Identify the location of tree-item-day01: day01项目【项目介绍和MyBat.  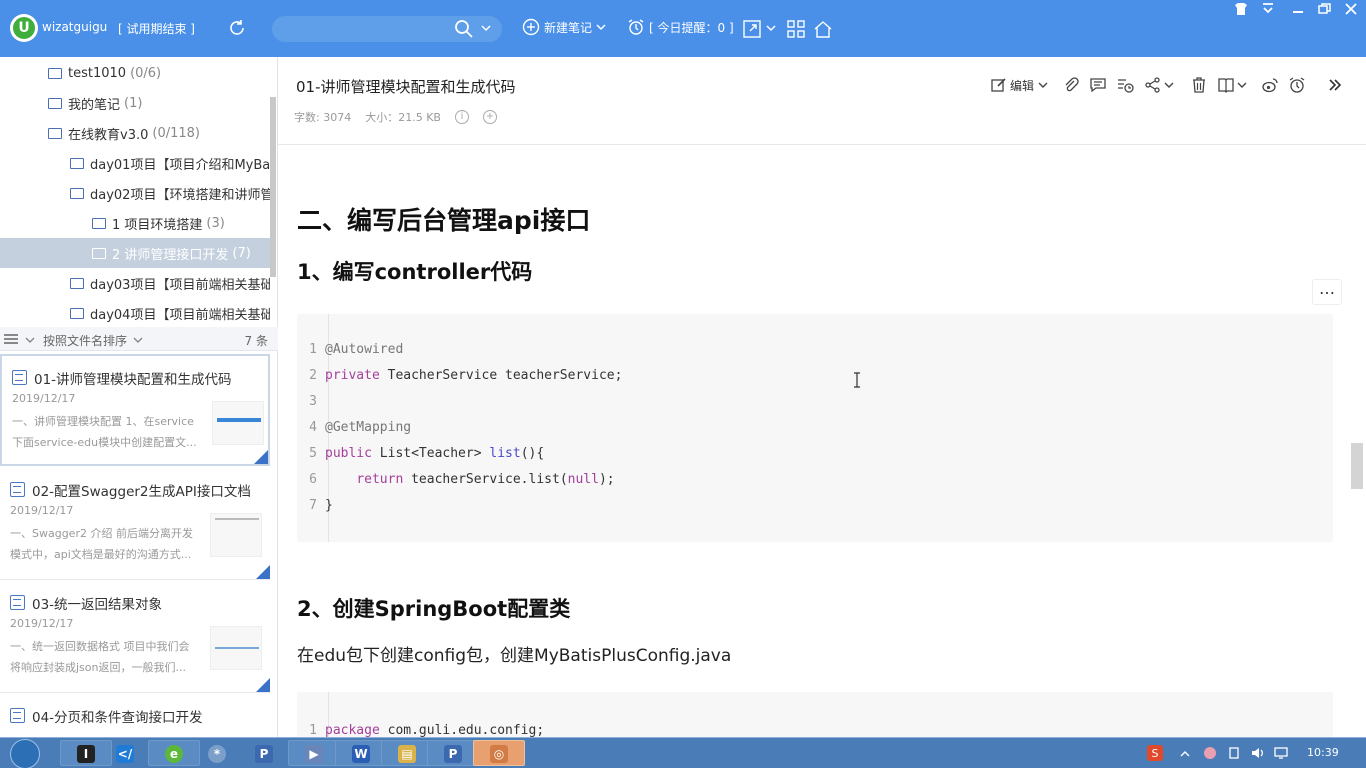
(170, 163).